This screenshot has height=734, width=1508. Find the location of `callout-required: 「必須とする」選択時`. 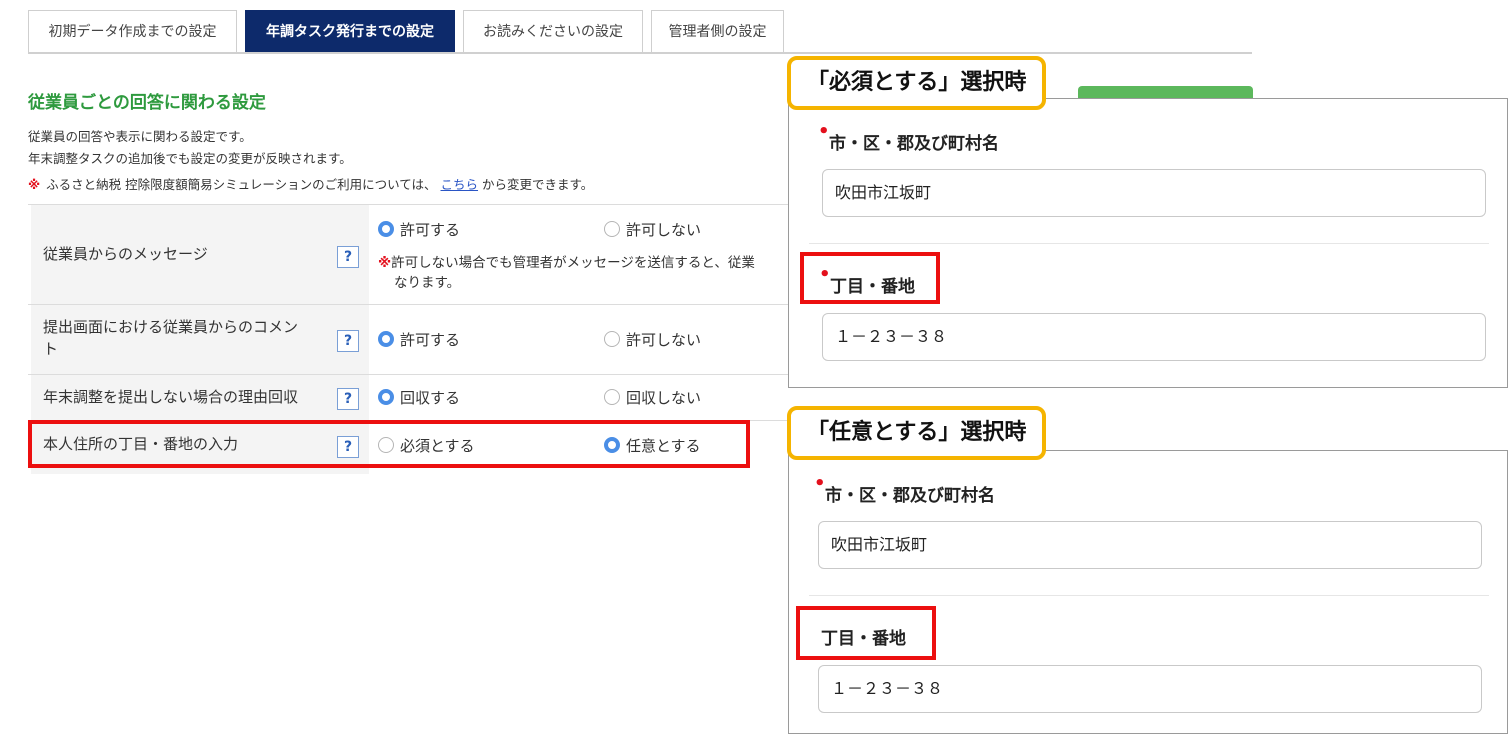

callout-required: 「必須とする」選択時 is located at coordinates (917, 83).